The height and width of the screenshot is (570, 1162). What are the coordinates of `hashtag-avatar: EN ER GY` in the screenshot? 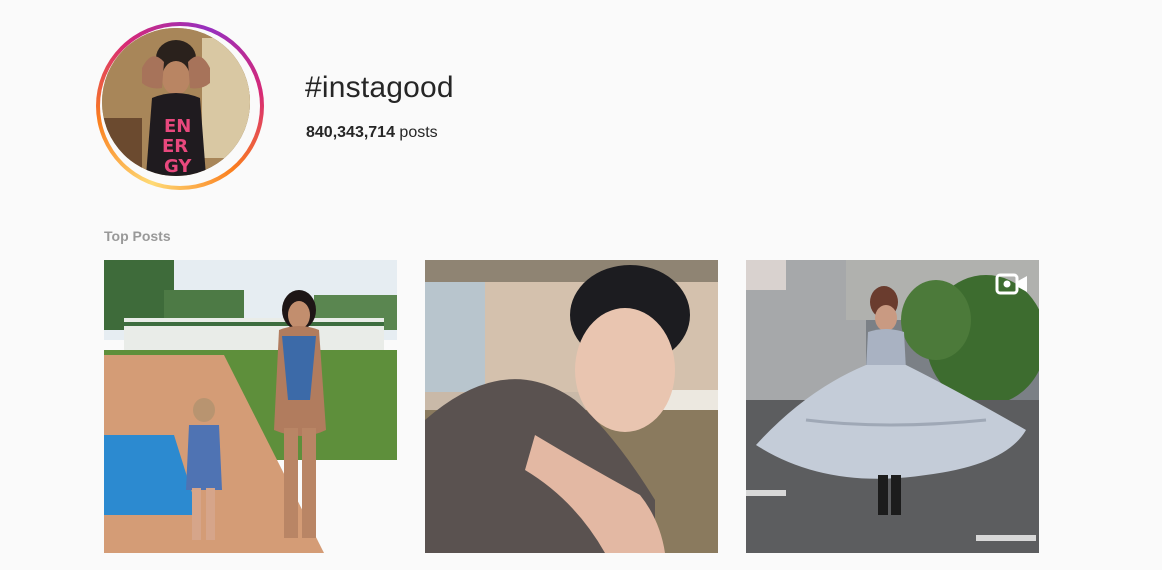 It's located at (176, 102).